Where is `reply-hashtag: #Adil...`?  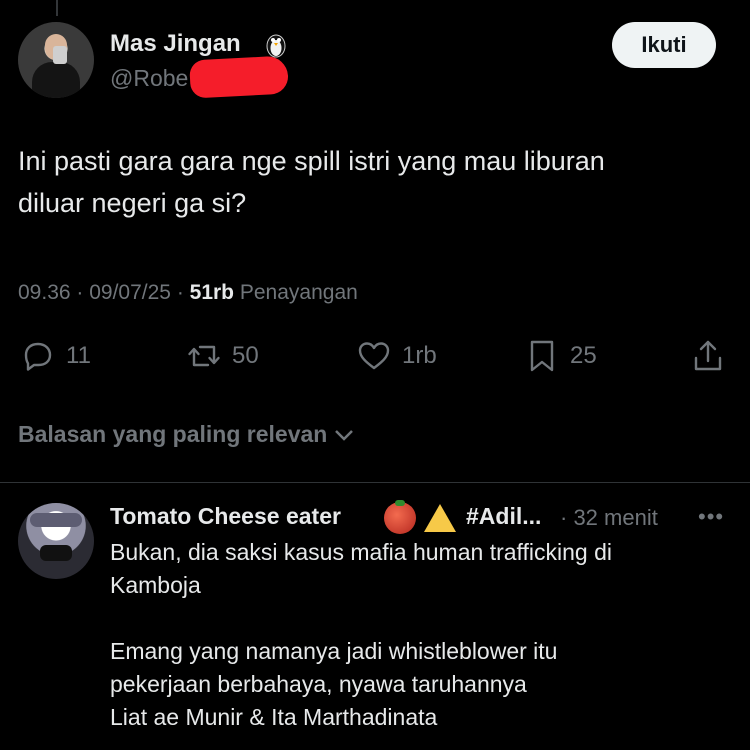 reply-hashtag: #Adil... is located at coordinates (503, 516).